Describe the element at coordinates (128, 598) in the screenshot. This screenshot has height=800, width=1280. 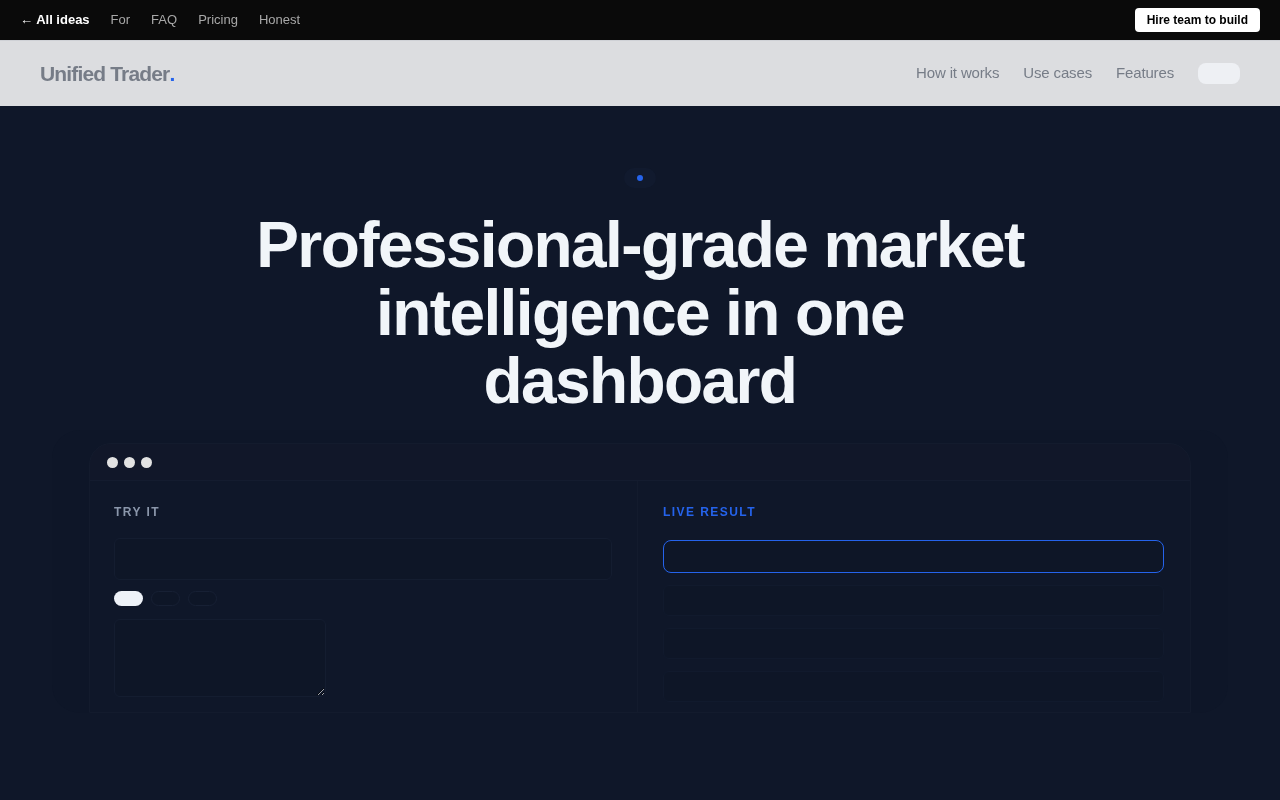
I see `chip-button` at that location.